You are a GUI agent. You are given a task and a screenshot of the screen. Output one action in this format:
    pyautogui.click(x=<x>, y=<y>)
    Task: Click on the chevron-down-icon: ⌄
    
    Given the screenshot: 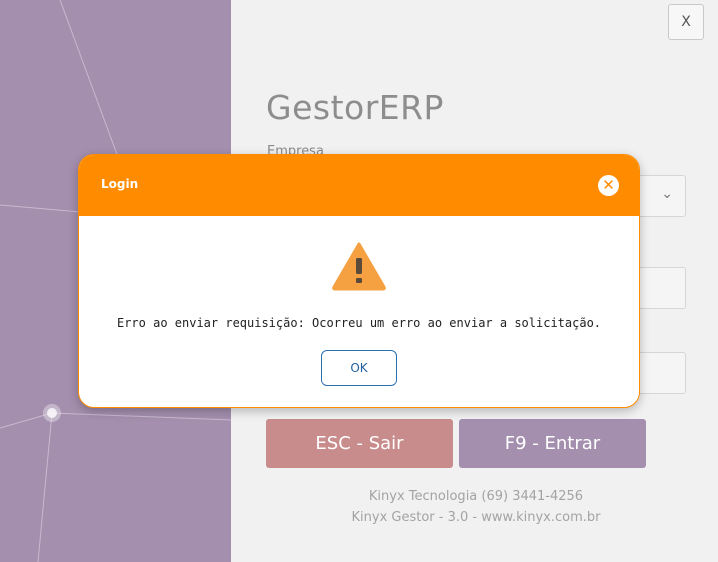 What is the action you would take?
    pyautogui.click(x=667, y=194)
    